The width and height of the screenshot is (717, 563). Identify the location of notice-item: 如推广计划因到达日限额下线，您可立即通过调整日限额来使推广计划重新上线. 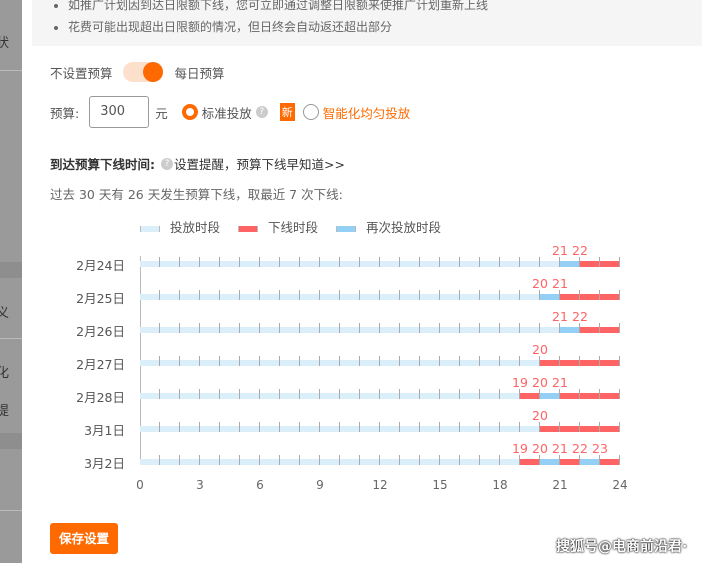
(385, 8).